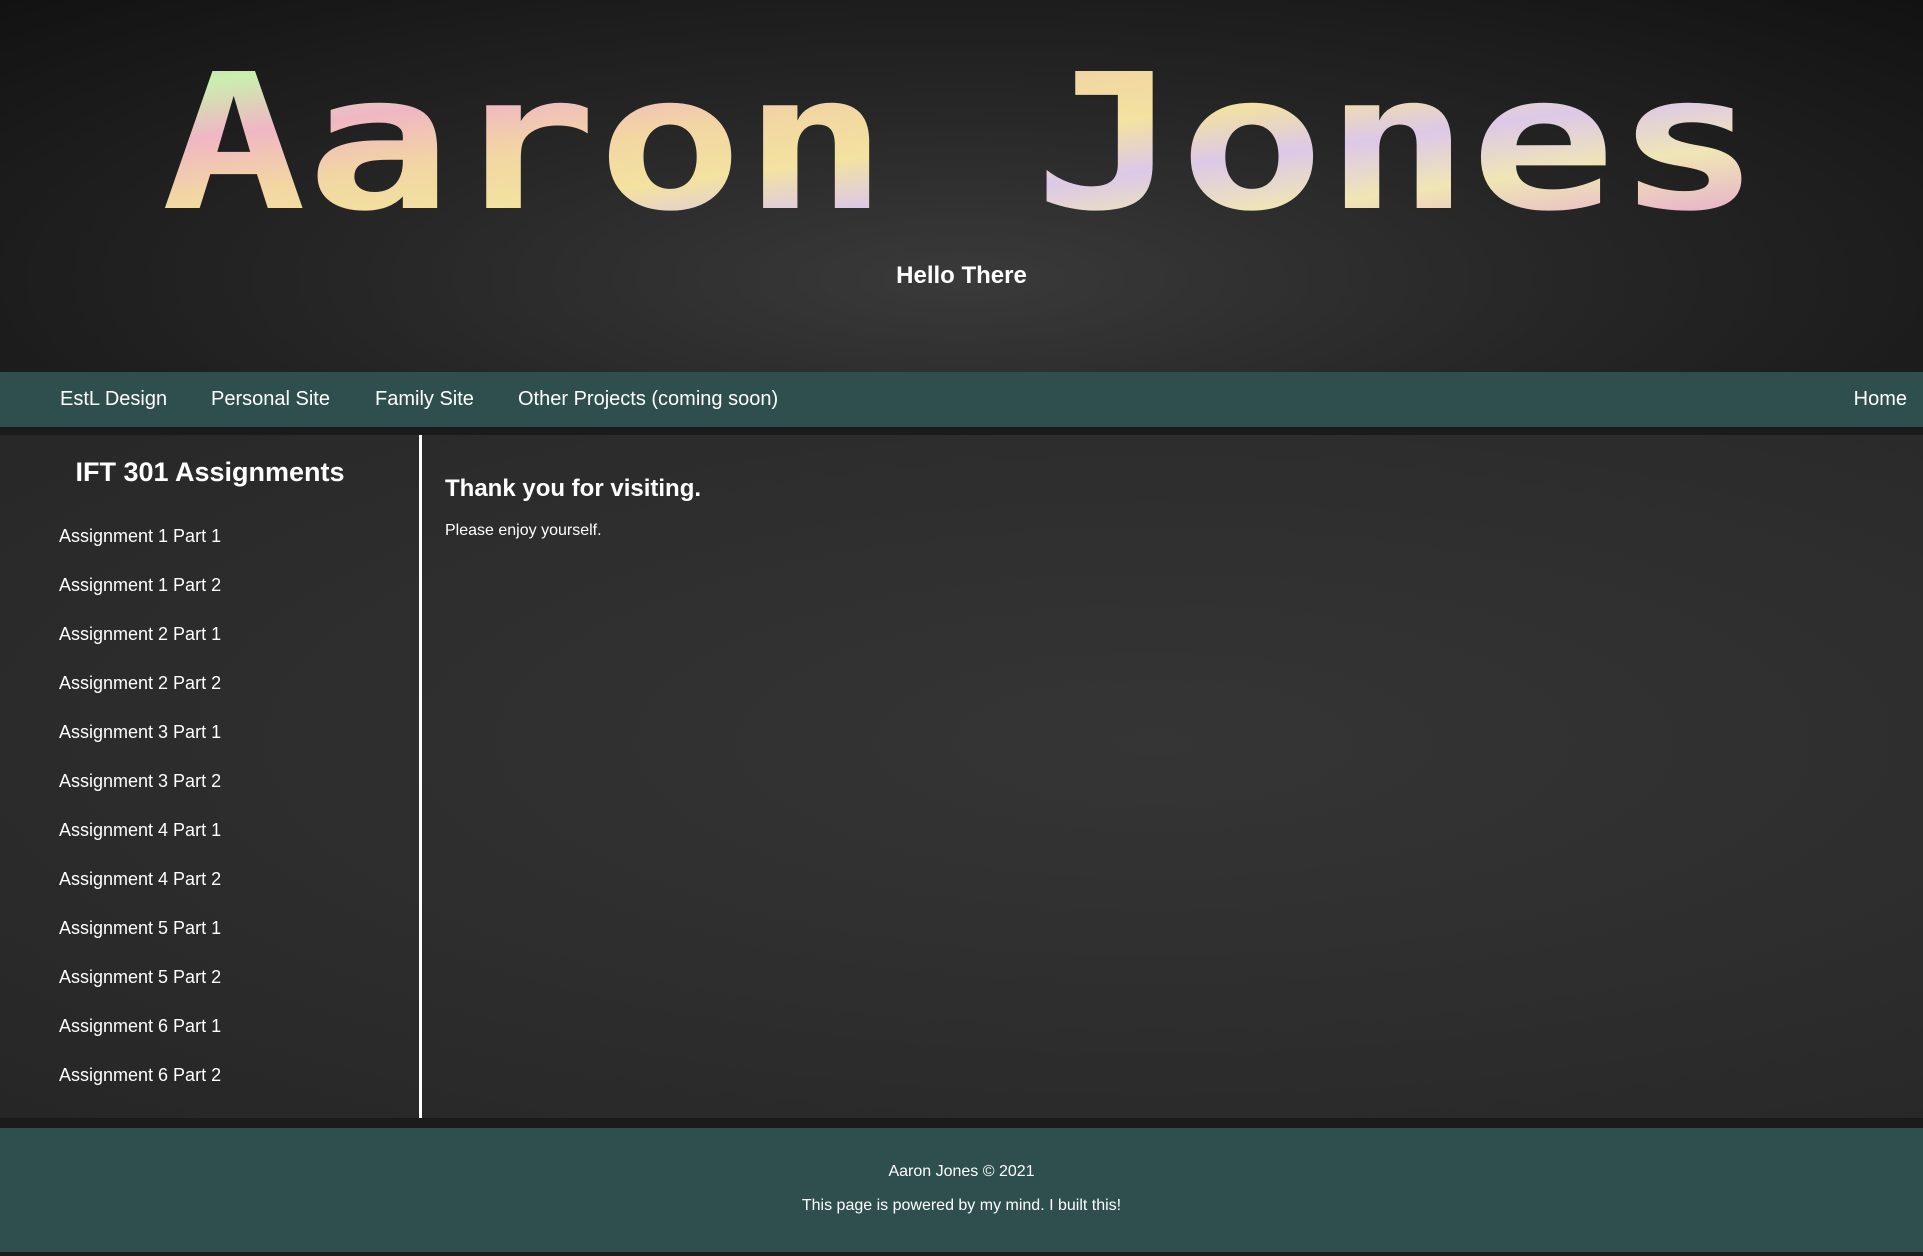 Image resolution: width=1923 pixels, height=1256 pixels. What do you see at coordinates (140, 1026) in the screenshot?
I see `assignment-link: Assignment 6 Part 1` at bounding box center [140, 1026].